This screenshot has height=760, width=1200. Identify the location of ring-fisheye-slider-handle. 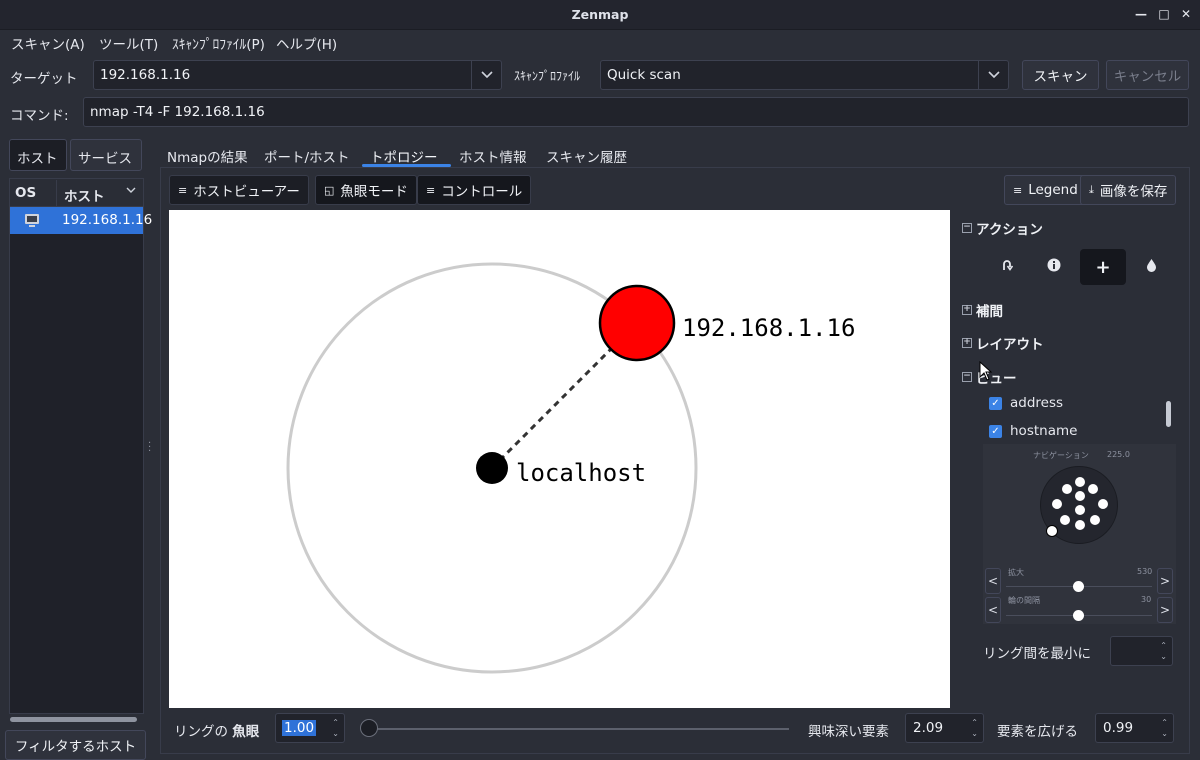
(369, 728).